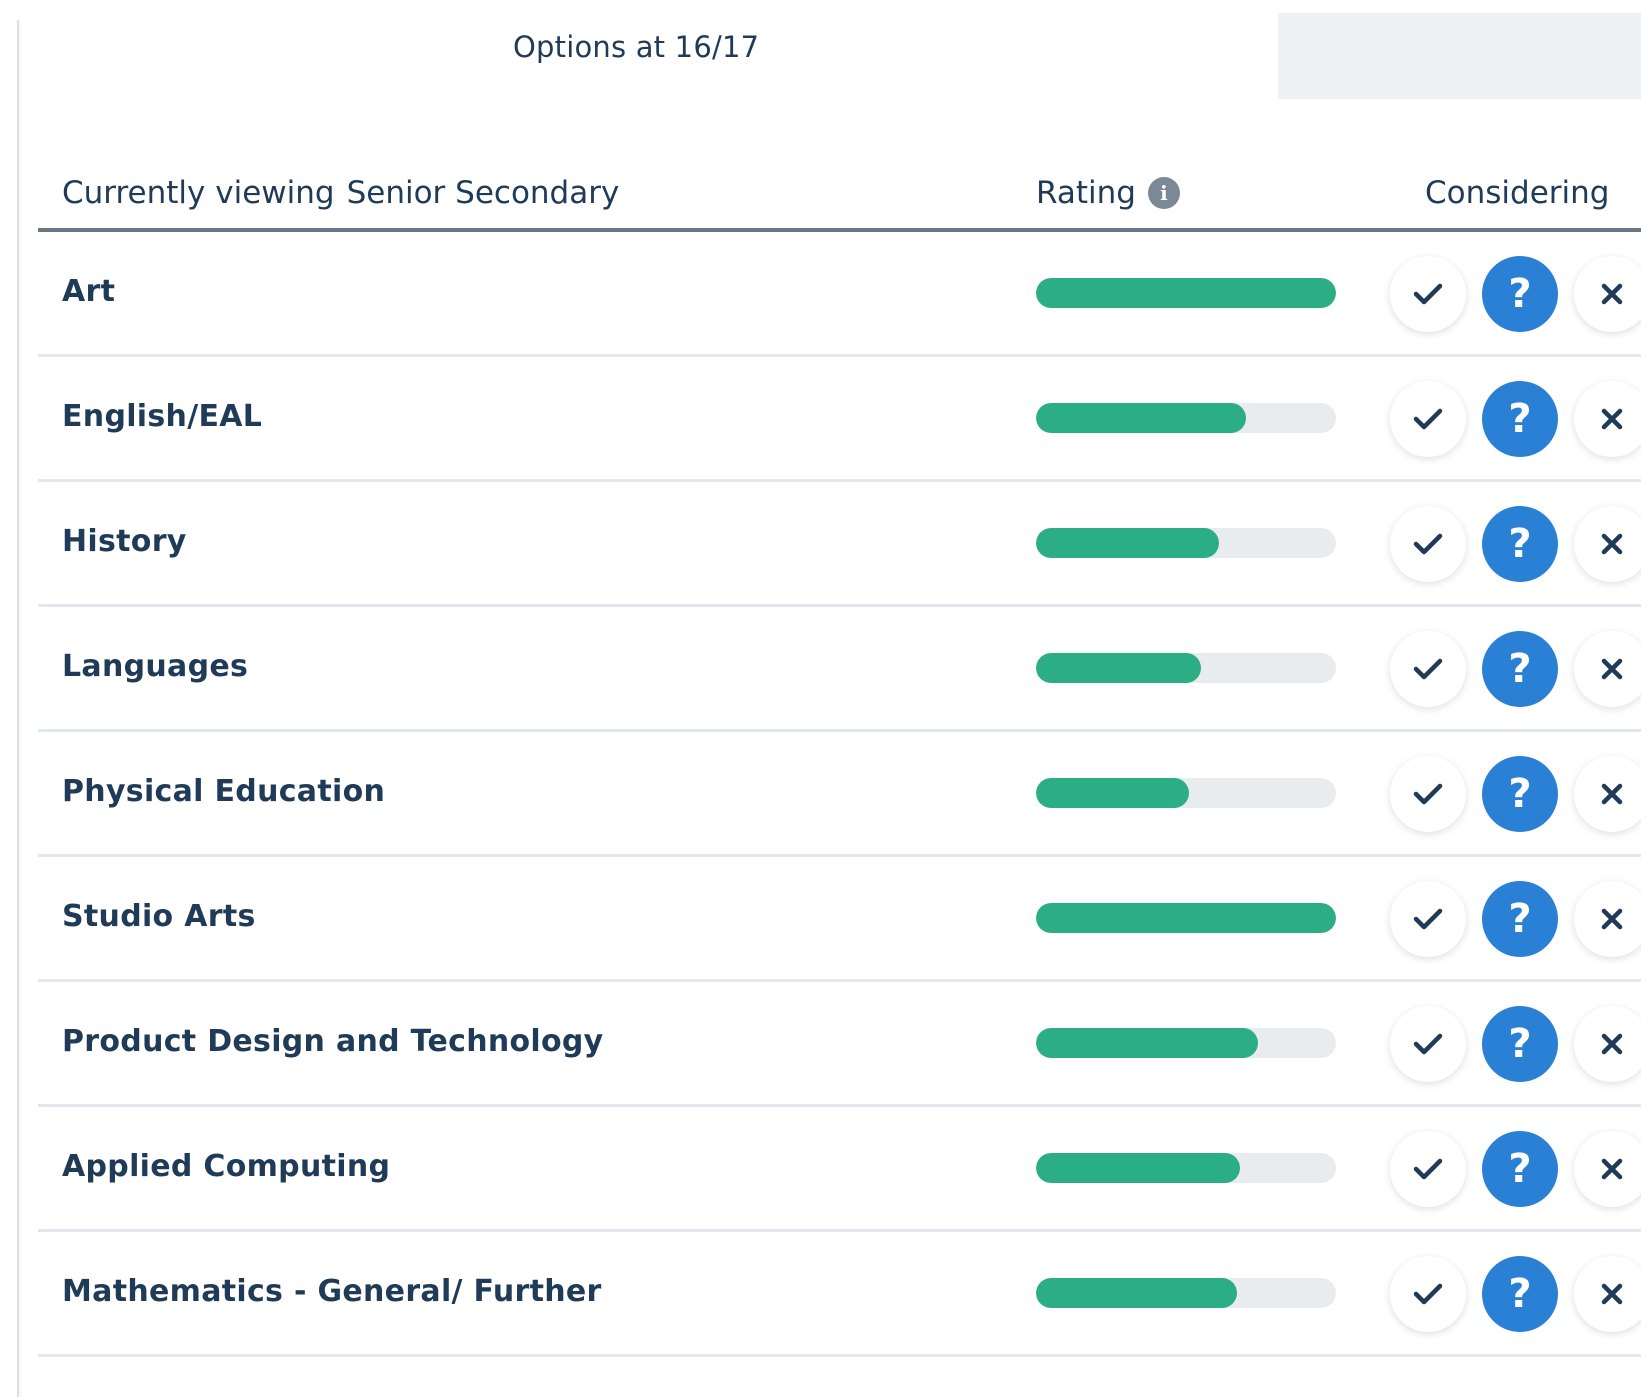 The image size is (1641, 1397). I want to click on rating-column-header: Rating i, so click(1108, 193).